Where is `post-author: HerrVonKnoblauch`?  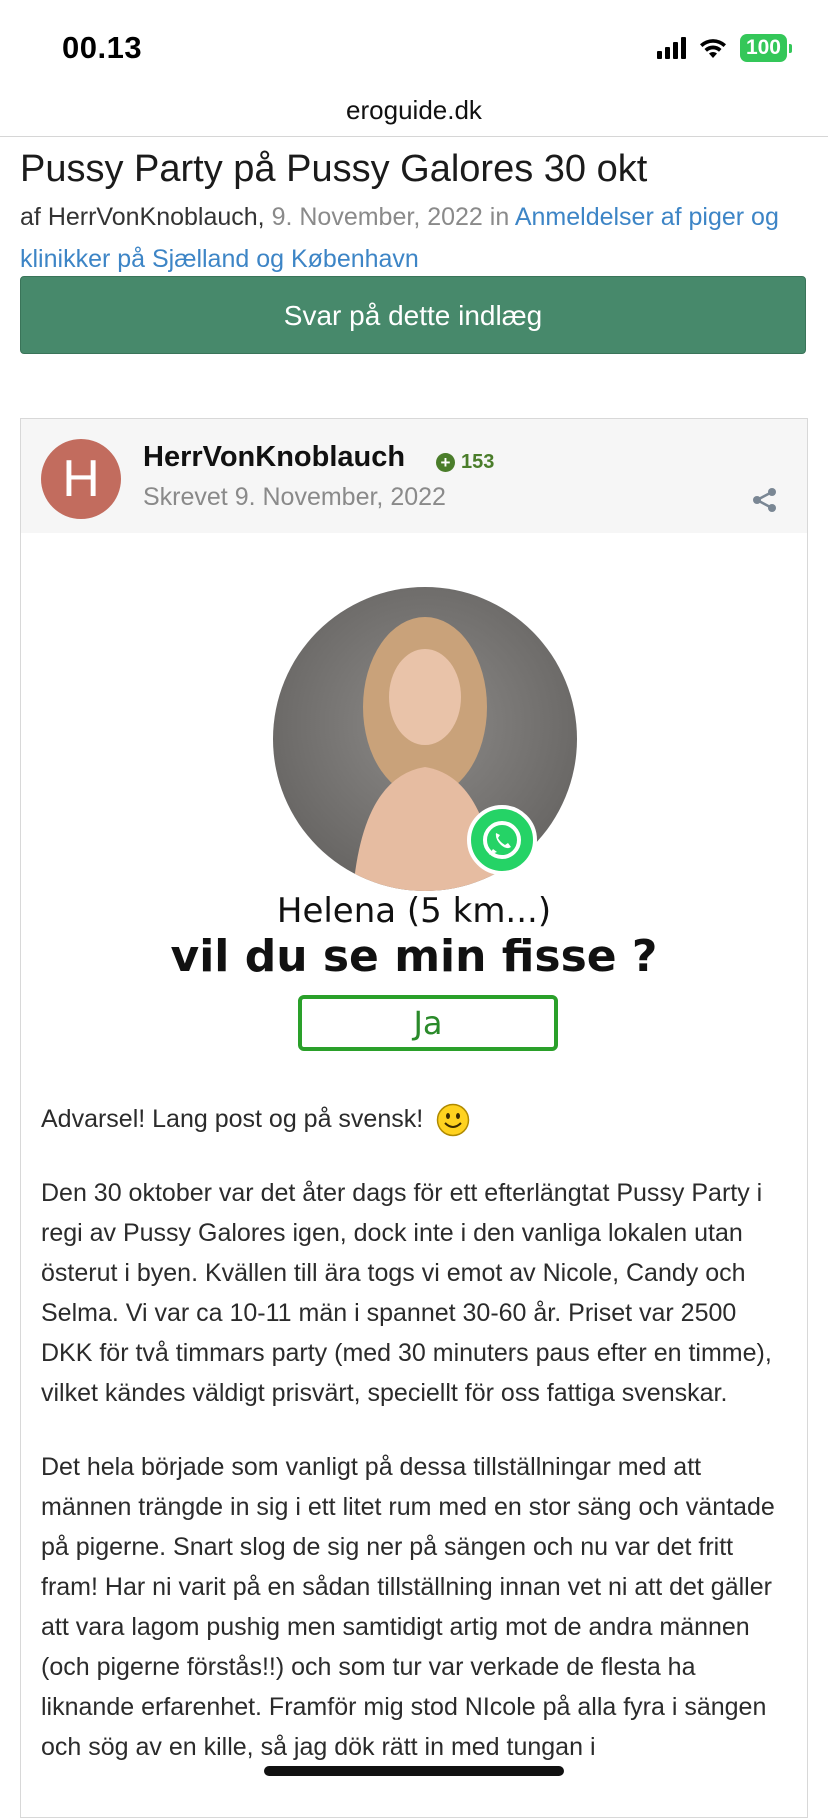 post-author: HerrVonKnoblauch is located at coordinates (274, 457).